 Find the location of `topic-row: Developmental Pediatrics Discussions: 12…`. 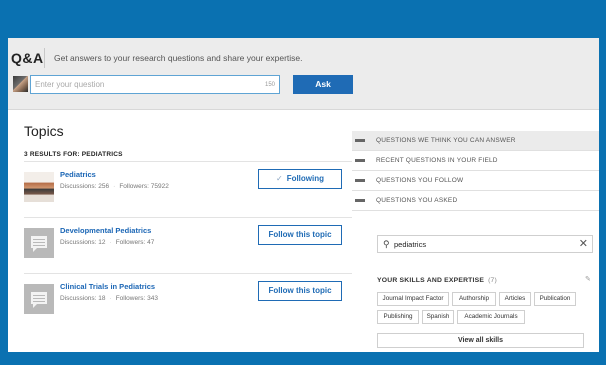

topic-row: Developmental Pediatrics Discussions: 12… is located at coordinates (188, 246).